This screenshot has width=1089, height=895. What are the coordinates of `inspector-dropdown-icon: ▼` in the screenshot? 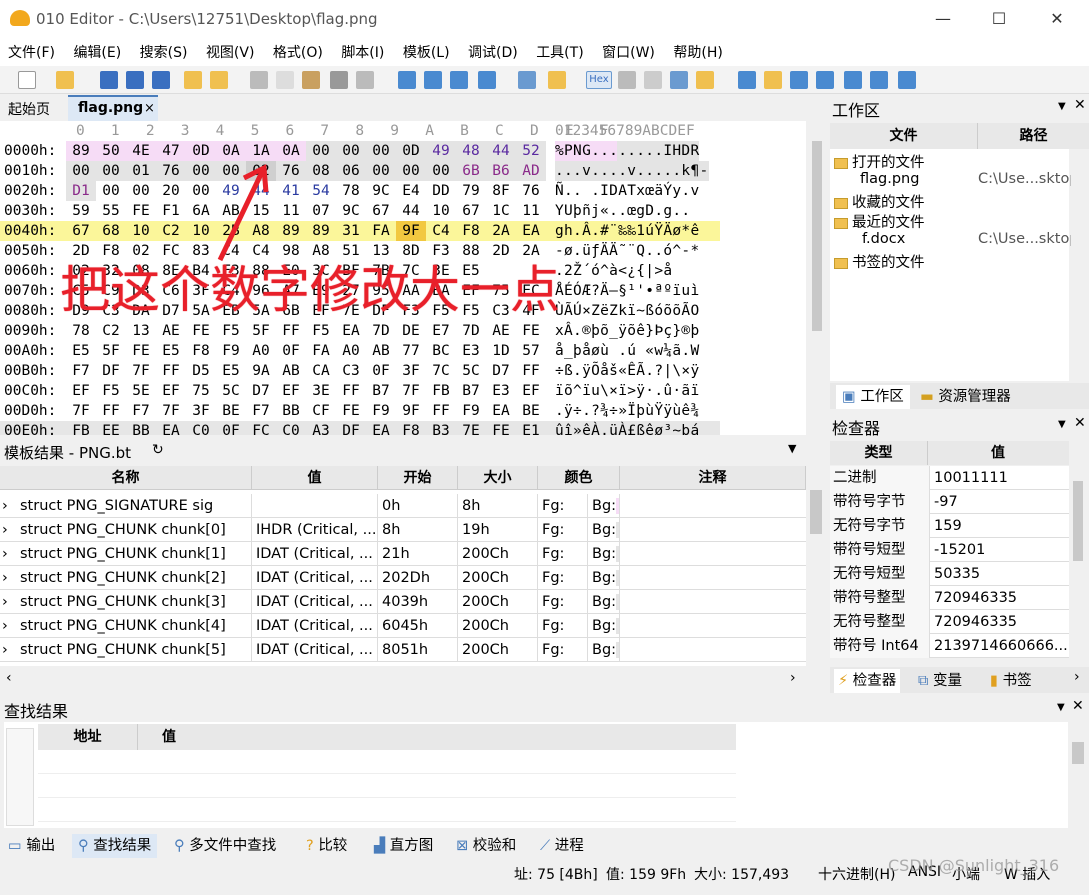 It's located at (1062, 424).